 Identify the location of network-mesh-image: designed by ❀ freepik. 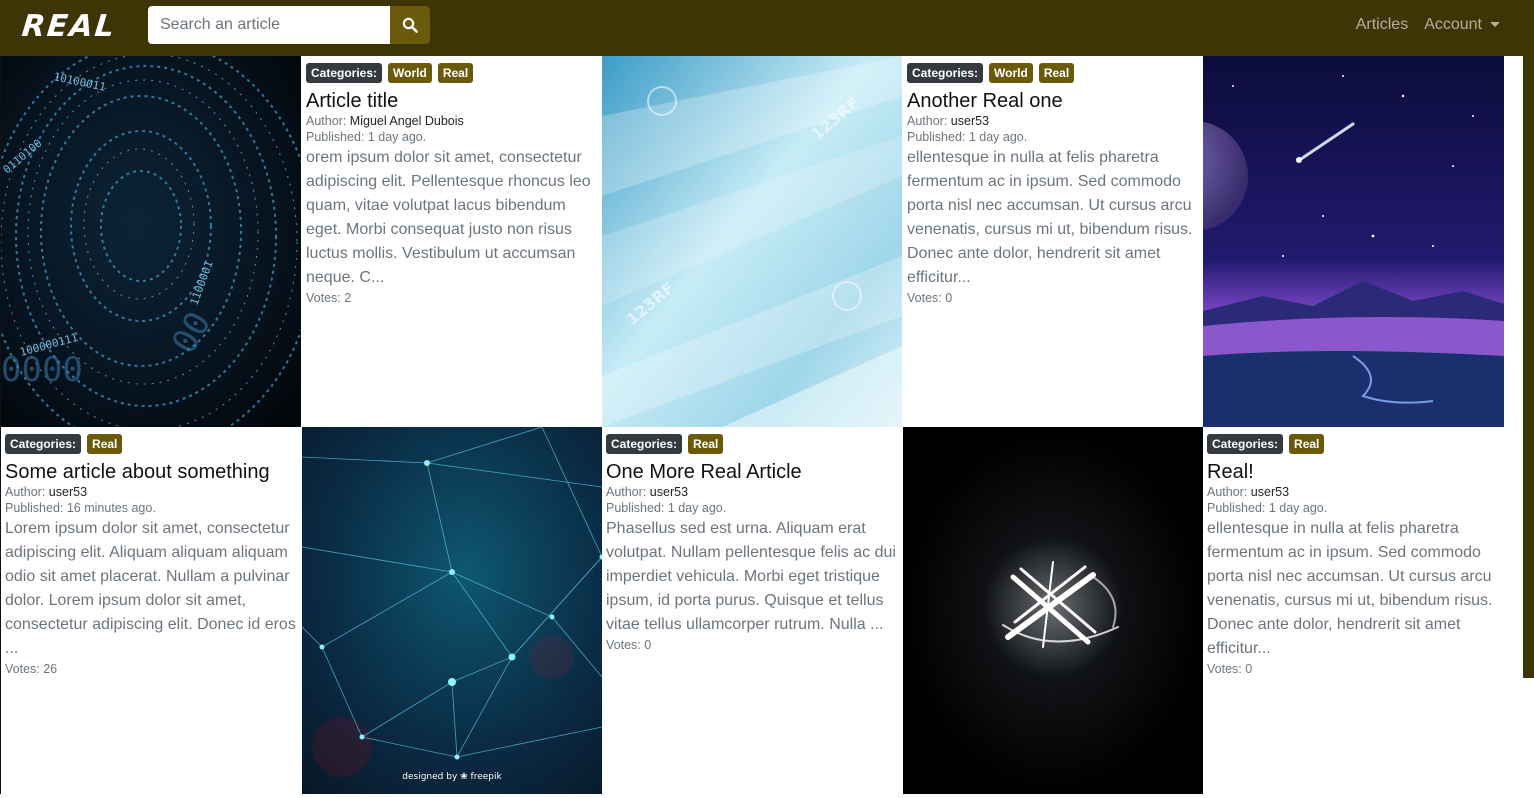
(452, 610).